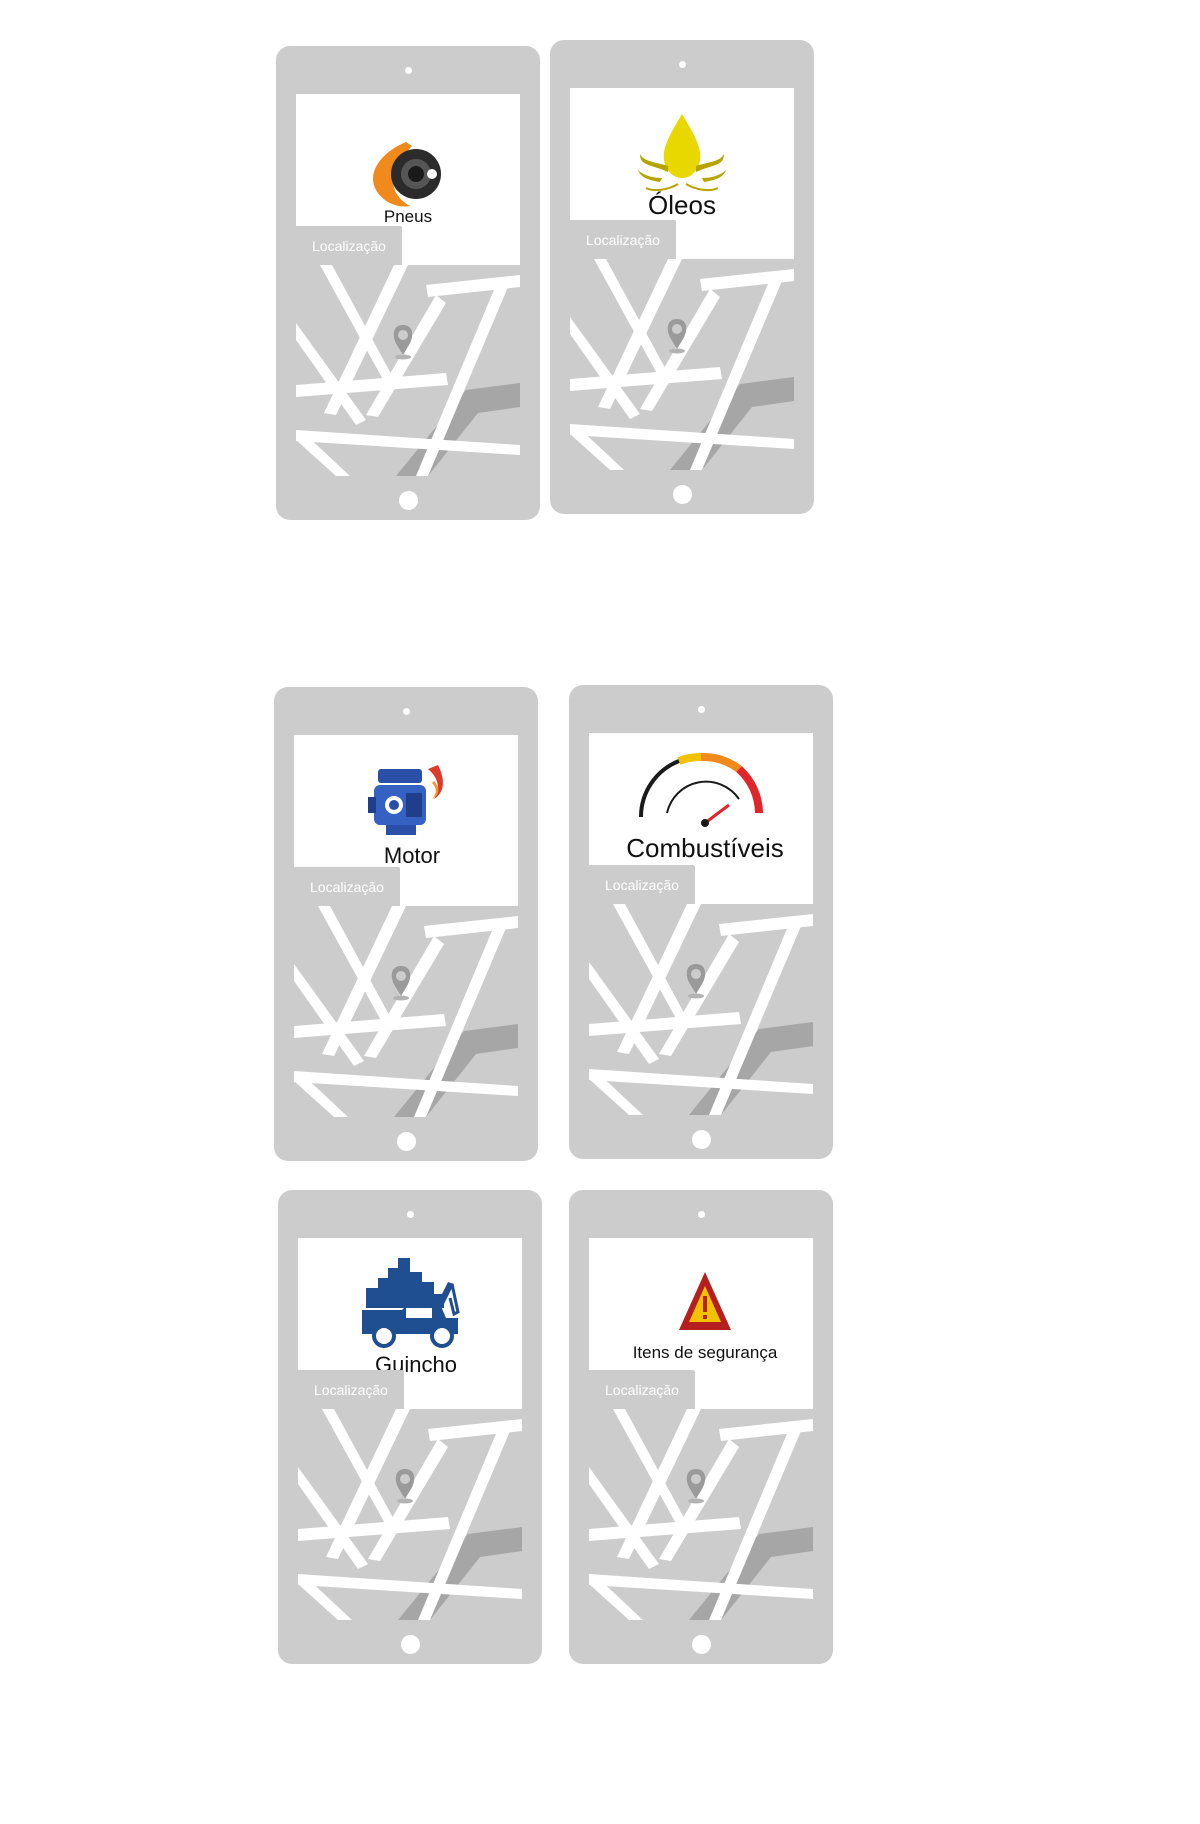  I want to click on product-card-guincho: Guincho Localização, so click(410, 1427).